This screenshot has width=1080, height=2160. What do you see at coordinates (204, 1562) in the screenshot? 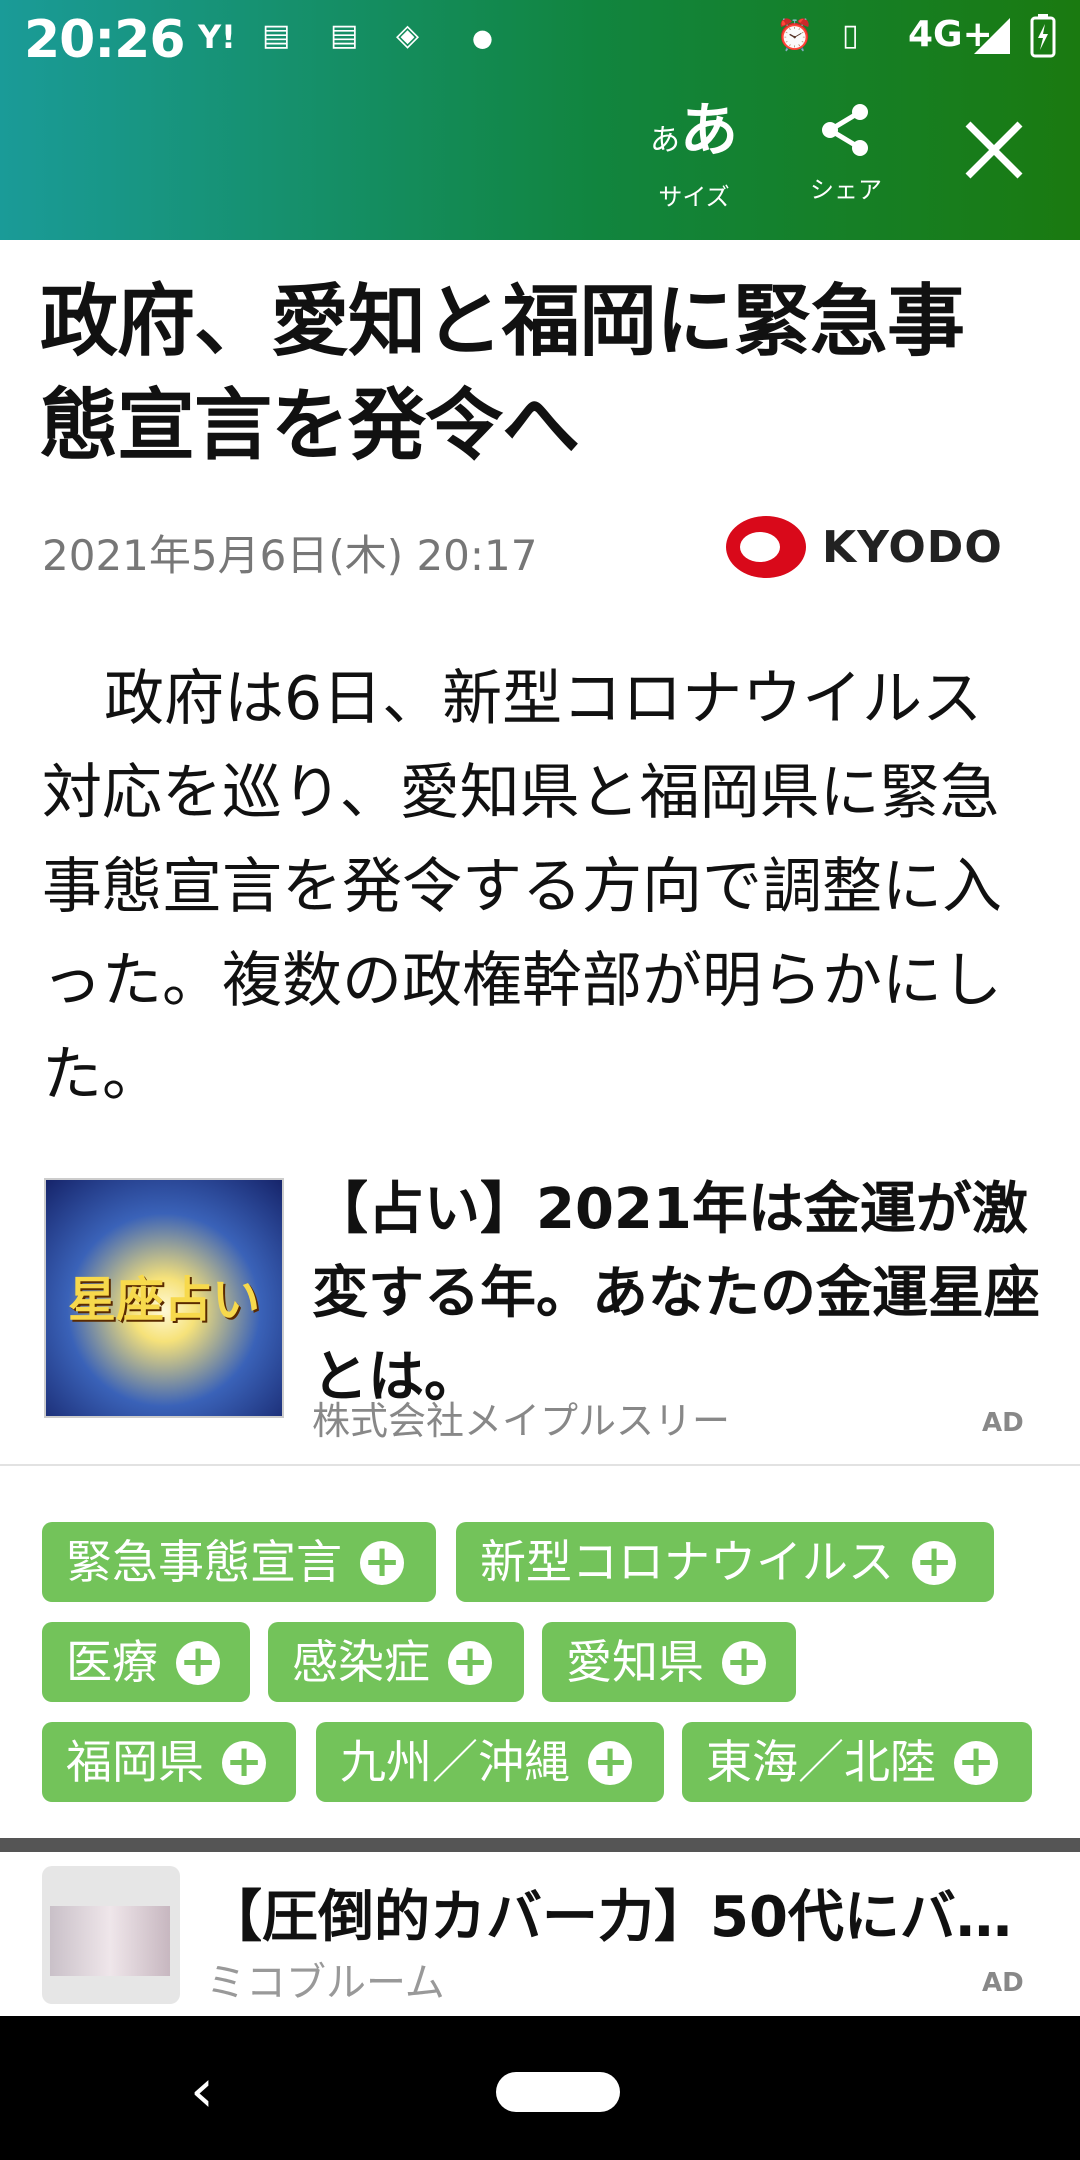
I see `tag-label: 緊急事態宣言` at bounding box center [204, 1562].